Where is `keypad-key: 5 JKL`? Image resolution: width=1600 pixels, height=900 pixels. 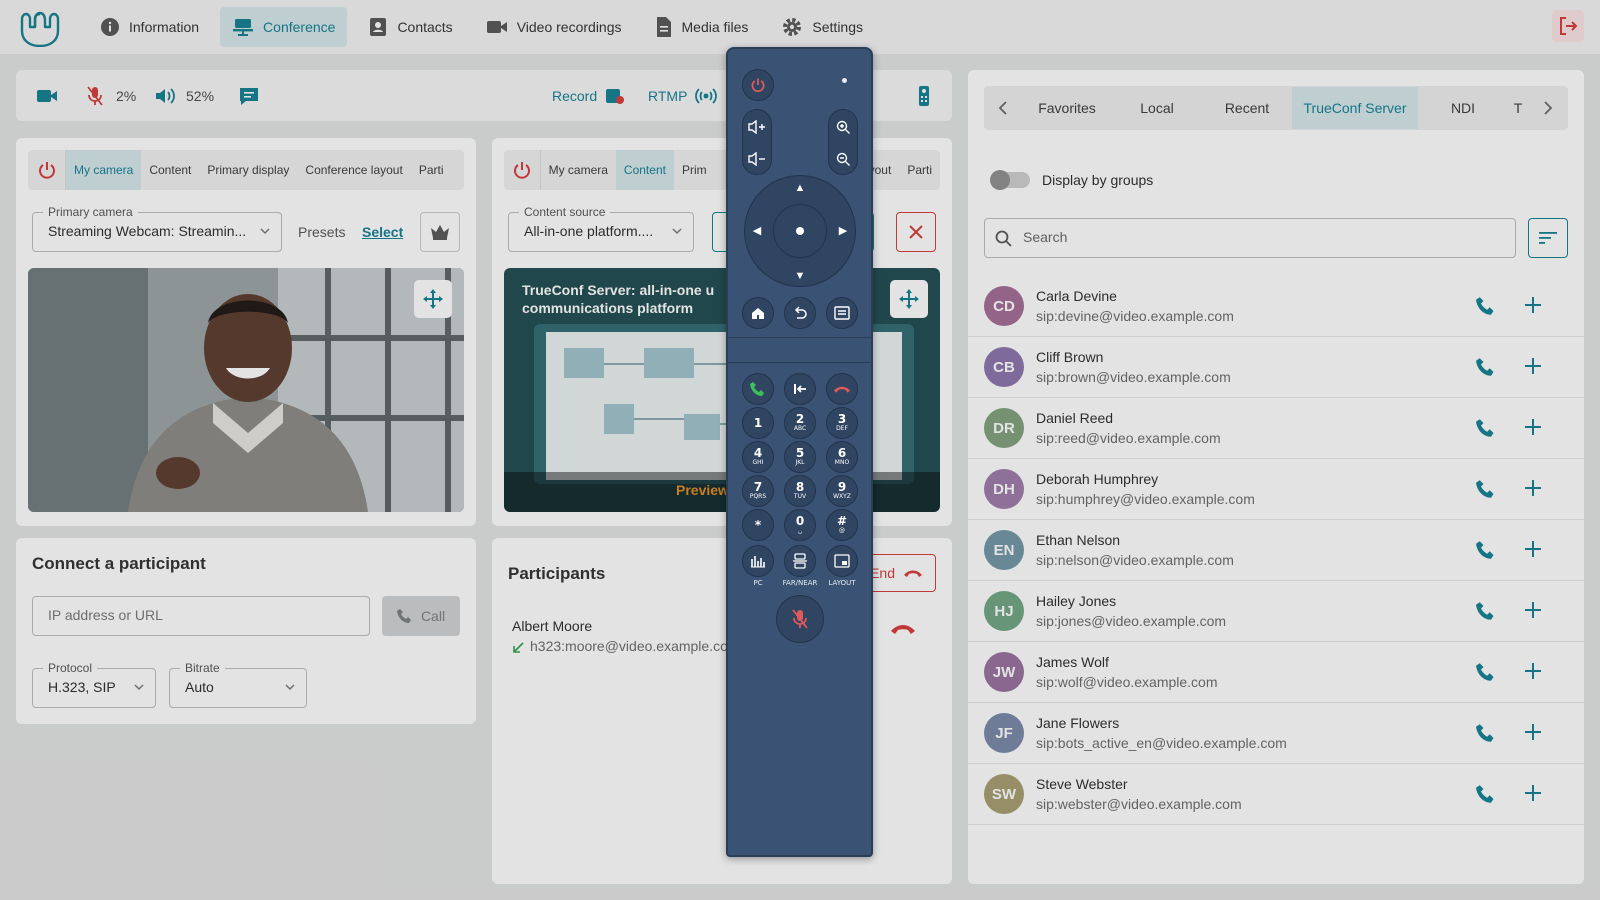 keypad-key: 5 JKL is located at coordinates (800, 457).